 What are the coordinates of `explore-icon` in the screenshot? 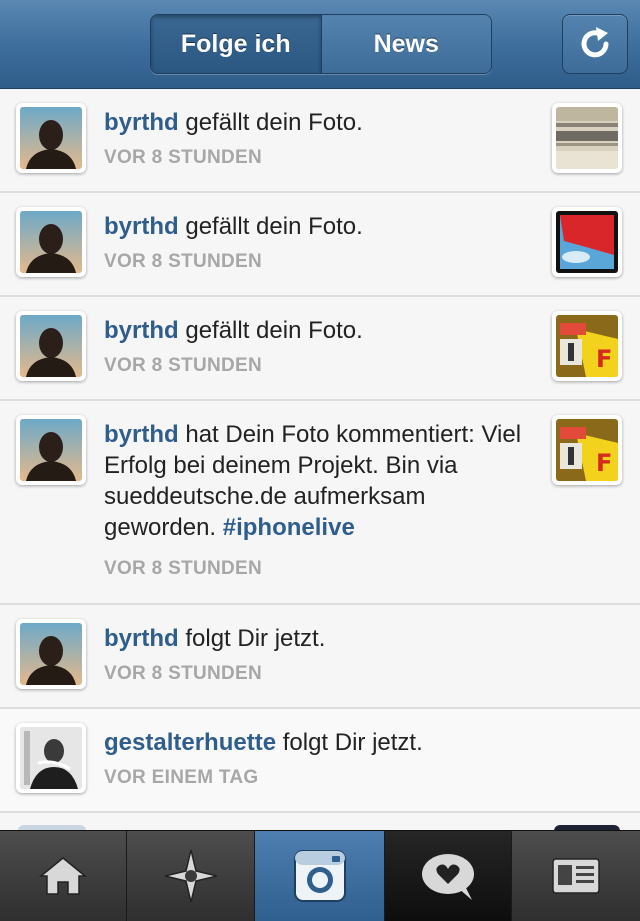 It's located at (190, 876).